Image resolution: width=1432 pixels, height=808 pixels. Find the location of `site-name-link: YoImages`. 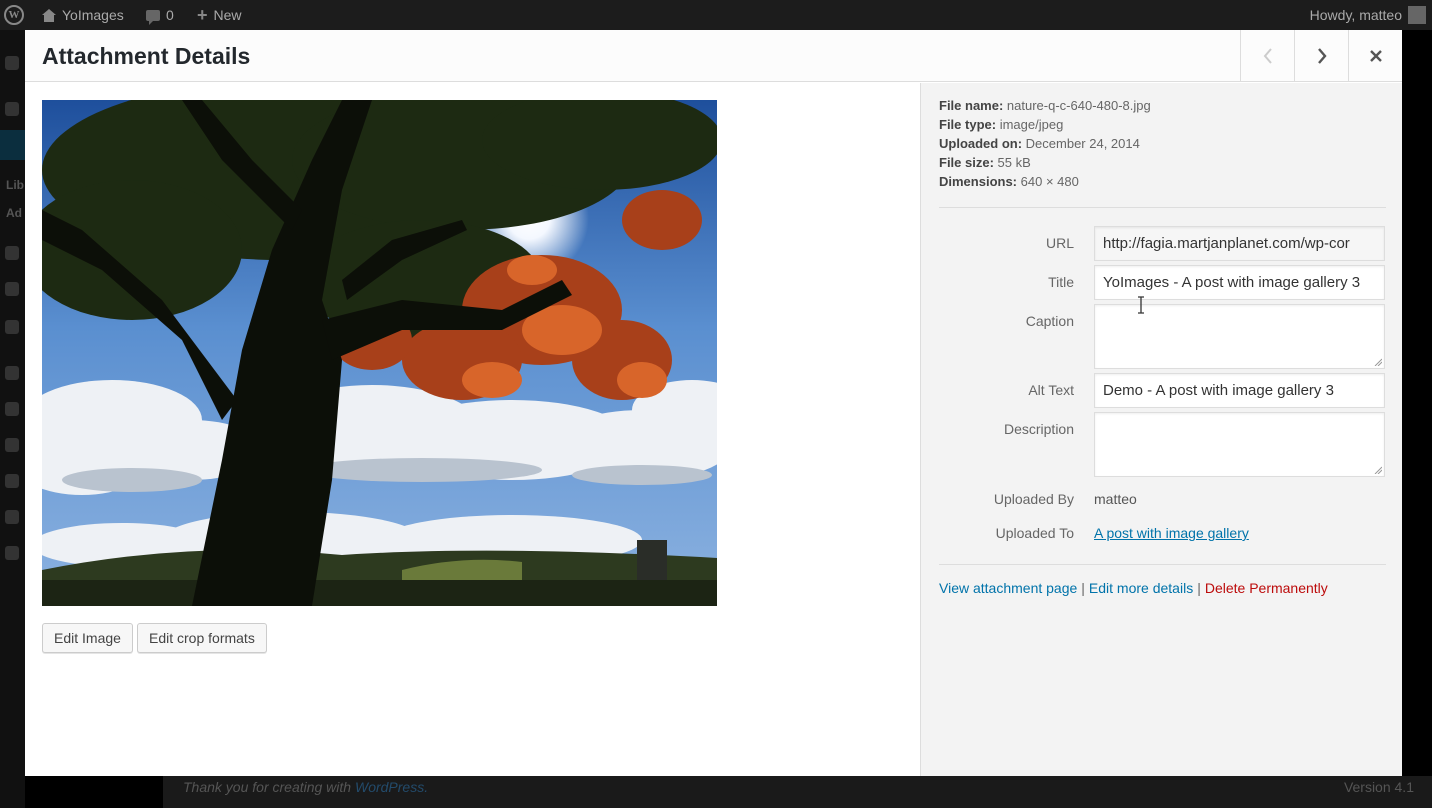

site-name-link: YoImages is located at coordinates (83, 15).